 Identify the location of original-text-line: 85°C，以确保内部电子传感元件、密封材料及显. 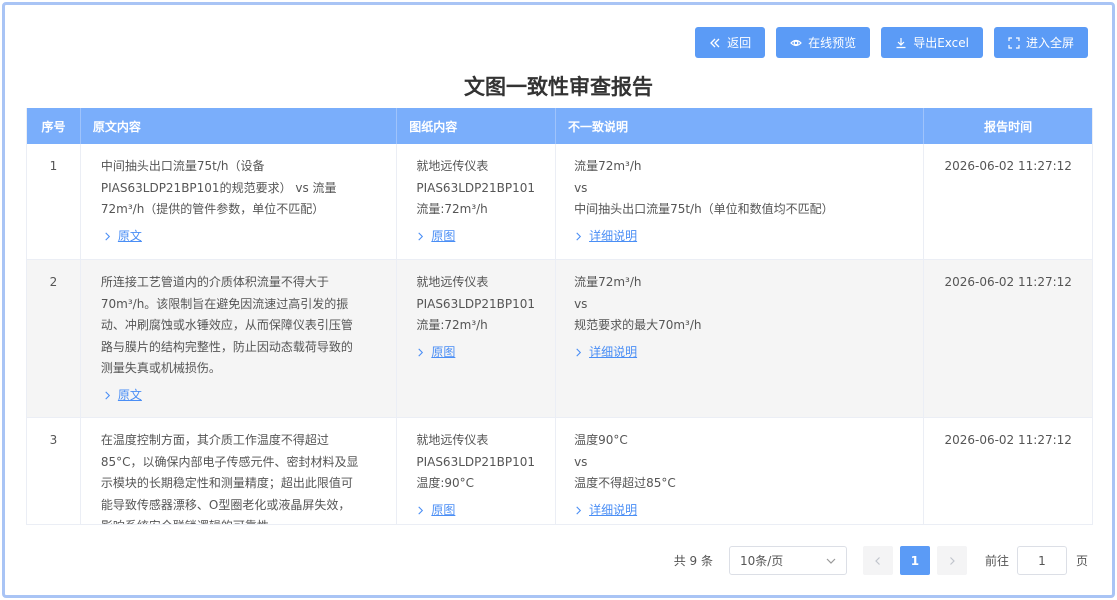
(229, 461).